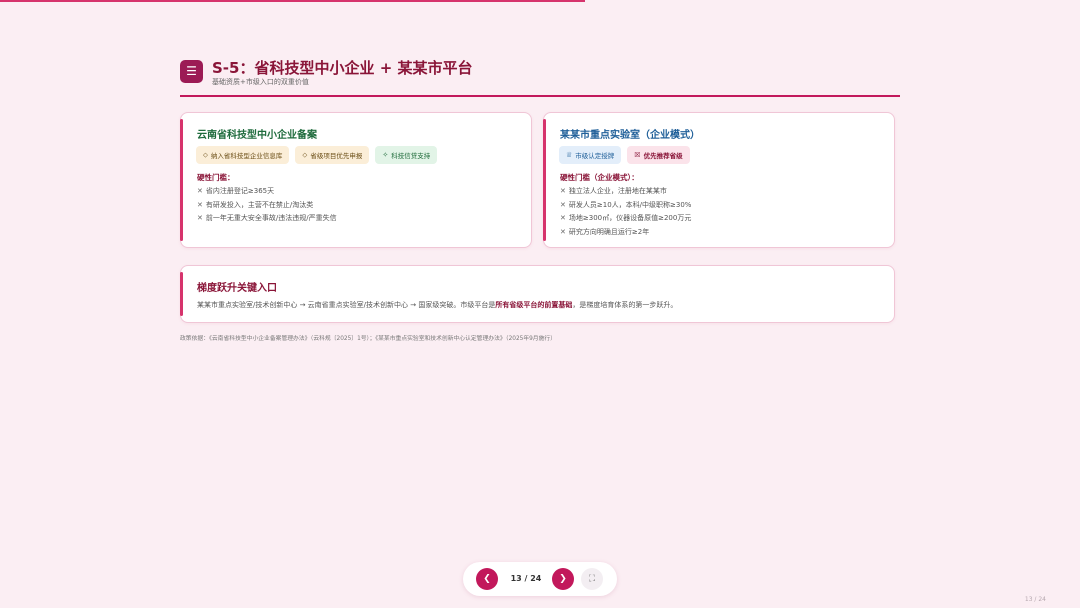 The width and height of the screenshot is (1080, 608). What do you see at coordinates (624, 155) in the screenshot?
I see `tag-list: ♕ 市级认定授牌 ☒ 优先推荐省级` at bounding box center [624, 155].